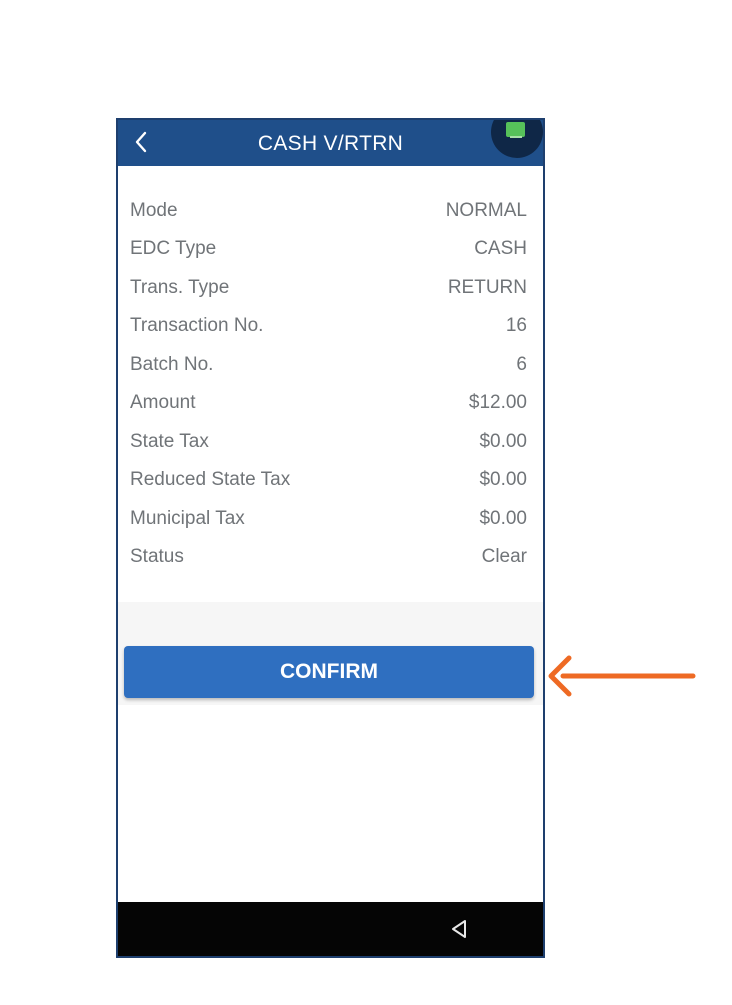  Describe the element at coordinates (180, 287) in the screenshot. I see `detail-label: Trans. Type` at that location.